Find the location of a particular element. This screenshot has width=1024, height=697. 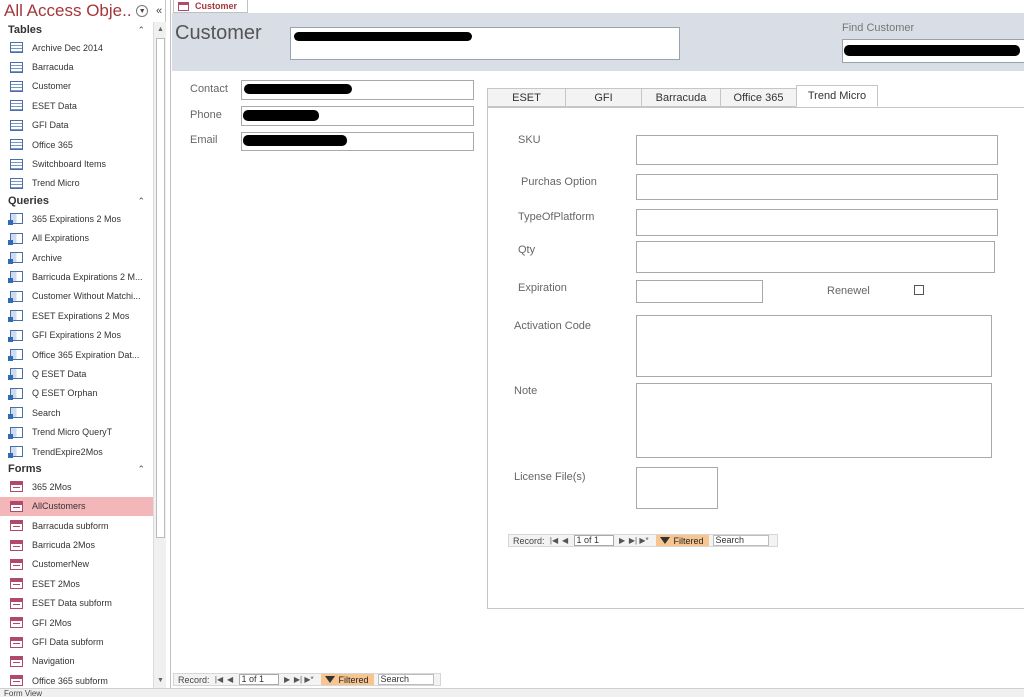

nav-item: TrendExpire2Mos is located at coordinates (76, 451).